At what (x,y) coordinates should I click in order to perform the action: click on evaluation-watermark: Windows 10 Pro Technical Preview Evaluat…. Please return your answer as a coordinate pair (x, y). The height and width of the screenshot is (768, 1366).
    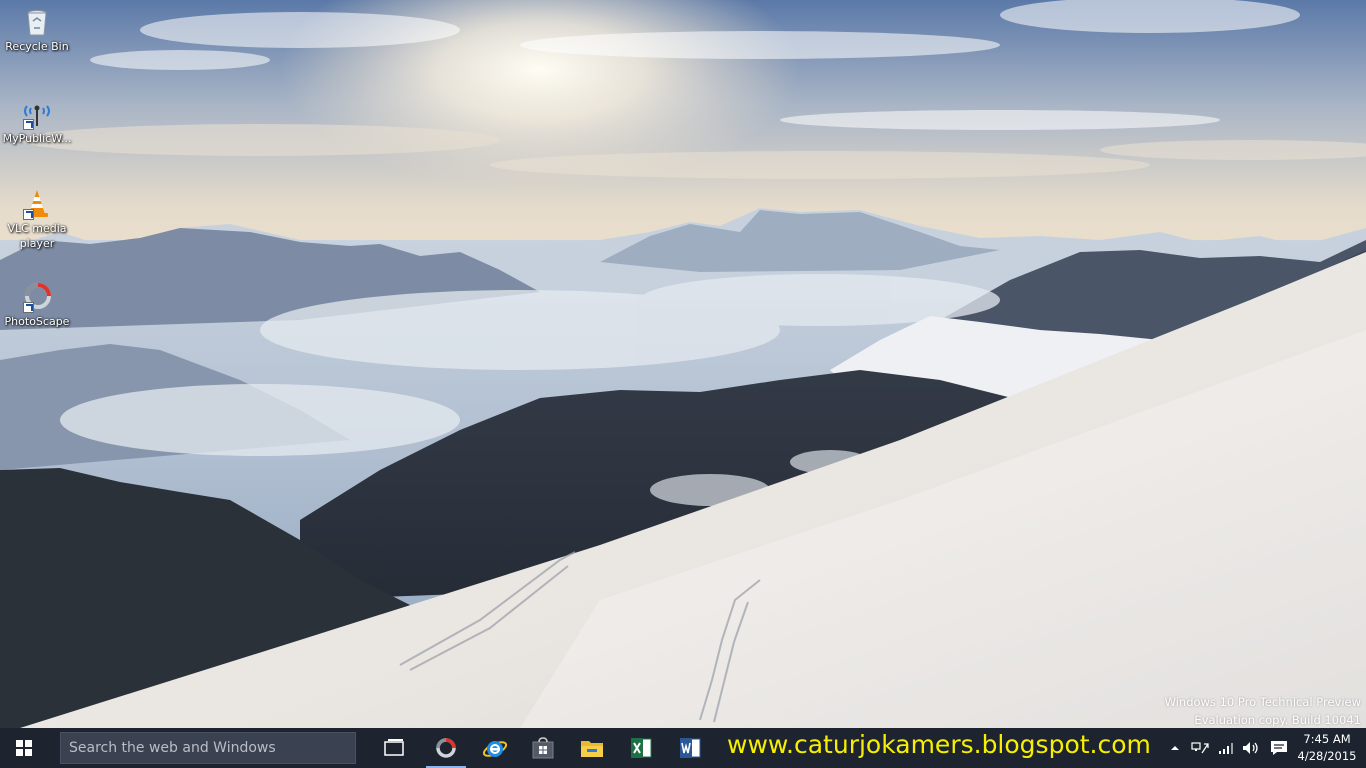
    Looking at the image, I should click on (1263, 711).